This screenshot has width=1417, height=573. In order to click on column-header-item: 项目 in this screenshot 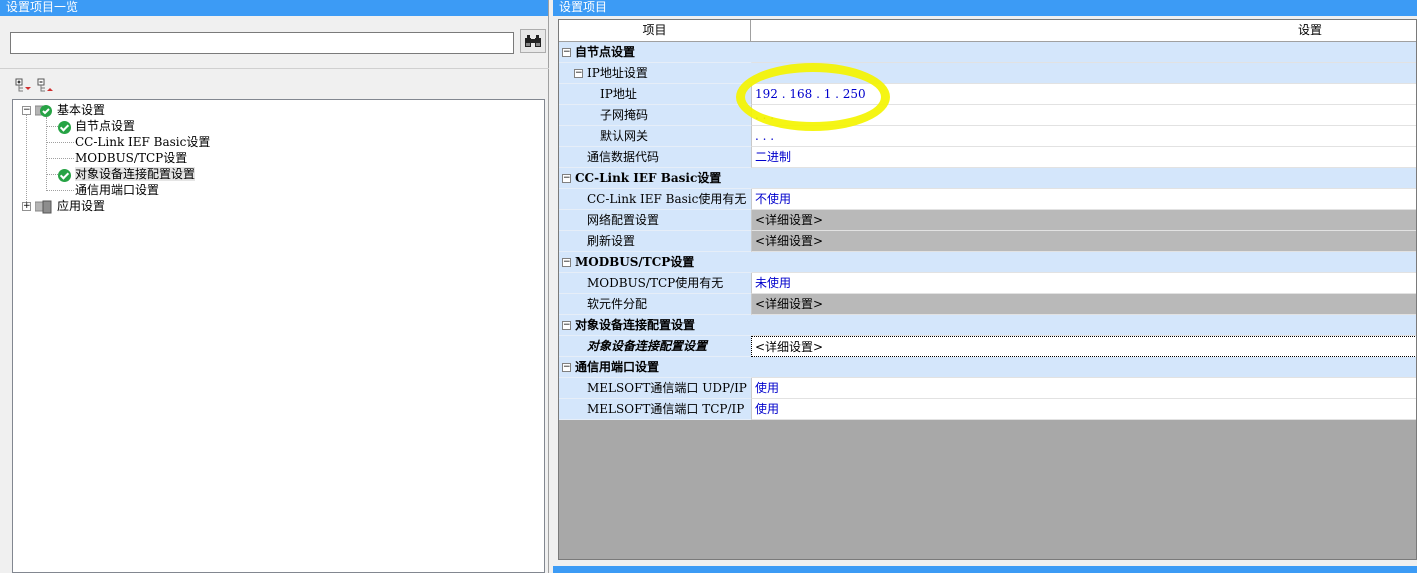, I will do `click(655, 30)`.